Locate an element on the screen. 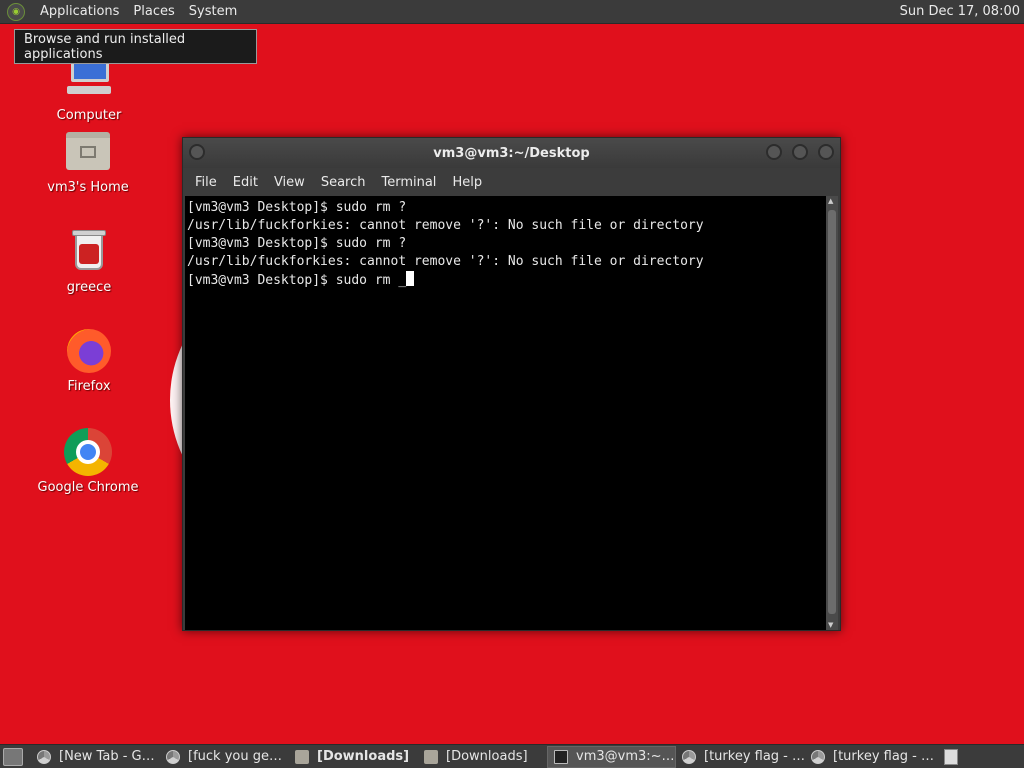  terminal-line: [vm3@vm3 Desktop]$ sudo rm _ is located at coordinates (297, 280).